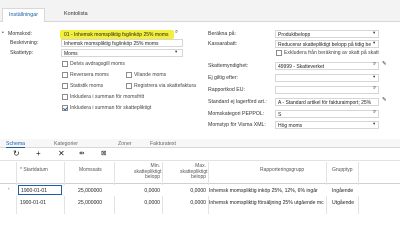 This screenshot has width=400, height=248. I want to click on checkbox-registrera-skattefaktura-label: Registrera via skattefaktura, so click(165, 86).